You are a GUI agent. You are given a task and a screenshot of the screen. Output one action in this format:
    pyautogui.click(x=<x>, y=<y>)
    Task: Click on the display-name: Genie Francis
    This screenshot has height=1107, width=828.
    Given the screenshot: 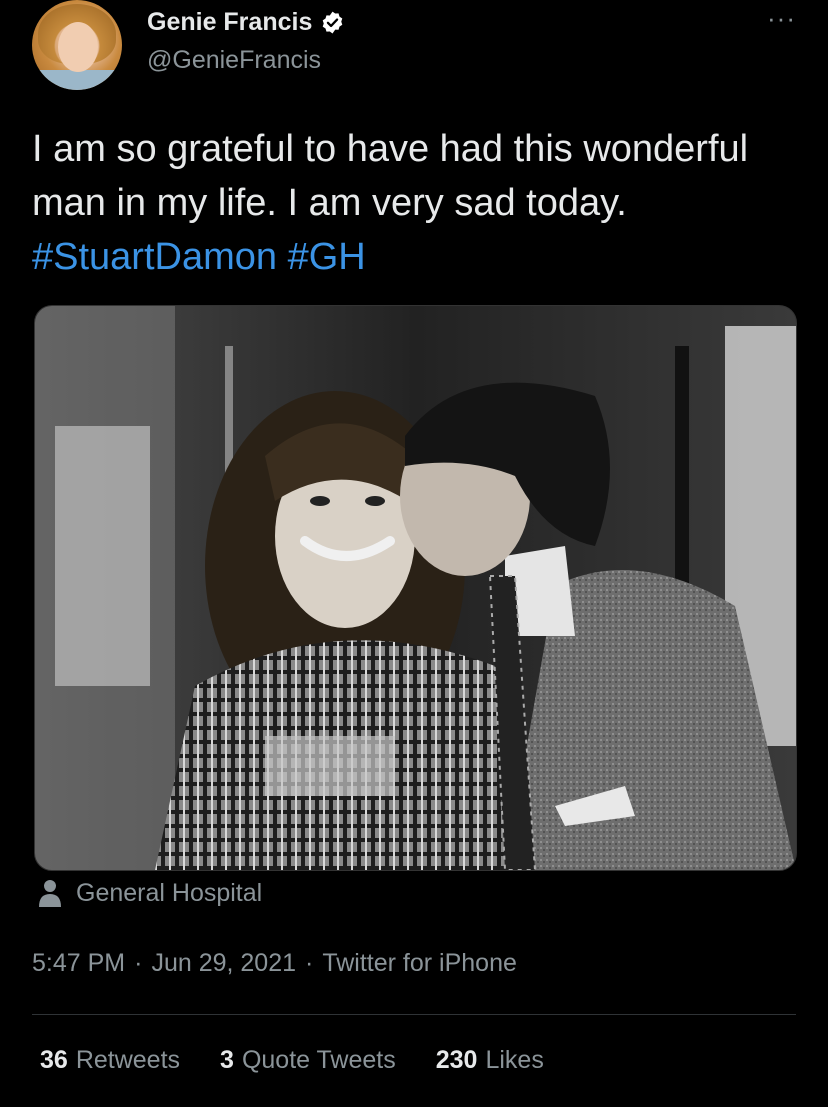 What is the action you would take?
    pyautogui.click(x=229, y=22)
    